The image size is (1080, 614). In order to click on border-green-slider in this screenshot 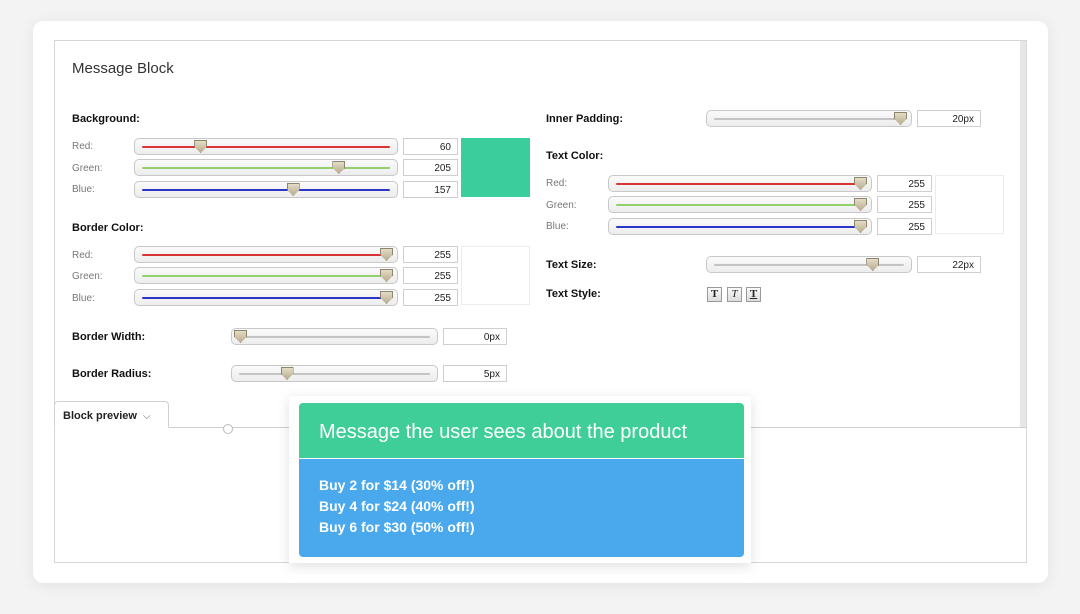, I will do `click(266, 275)`.